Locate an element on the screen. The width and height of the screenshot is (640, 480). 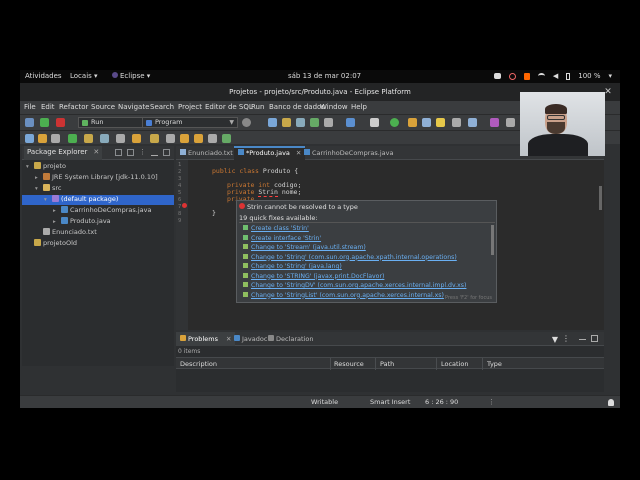
back-icon is located at coordinates (184, 138).